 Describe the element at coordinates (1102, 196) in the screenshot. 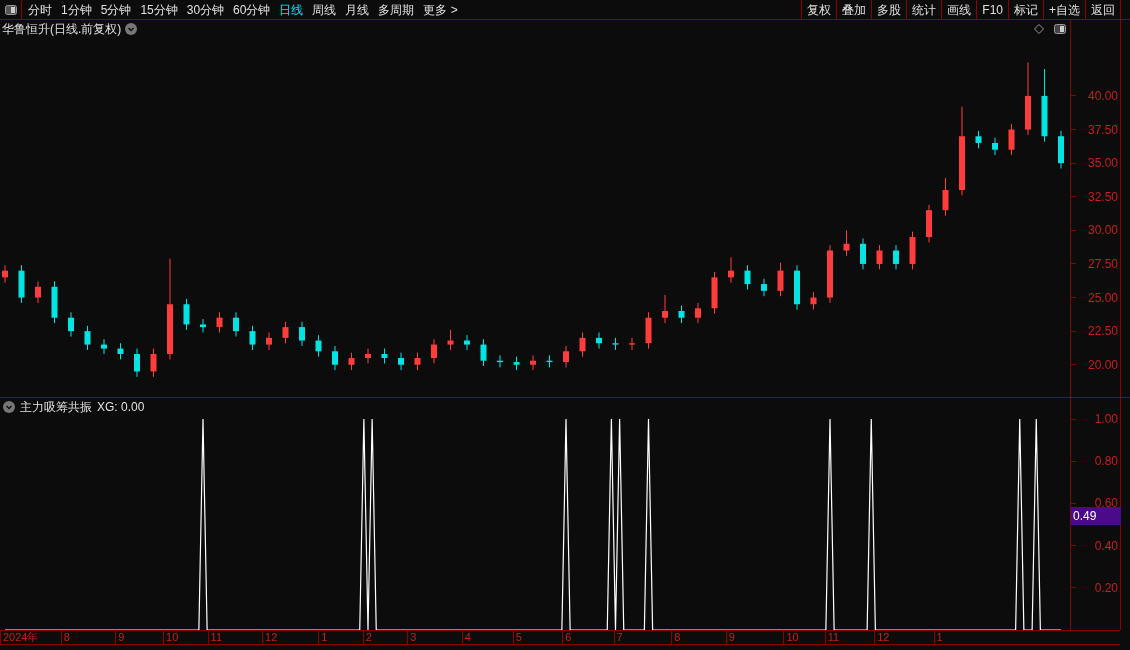

I see `axis-label: 32.50` at that location.